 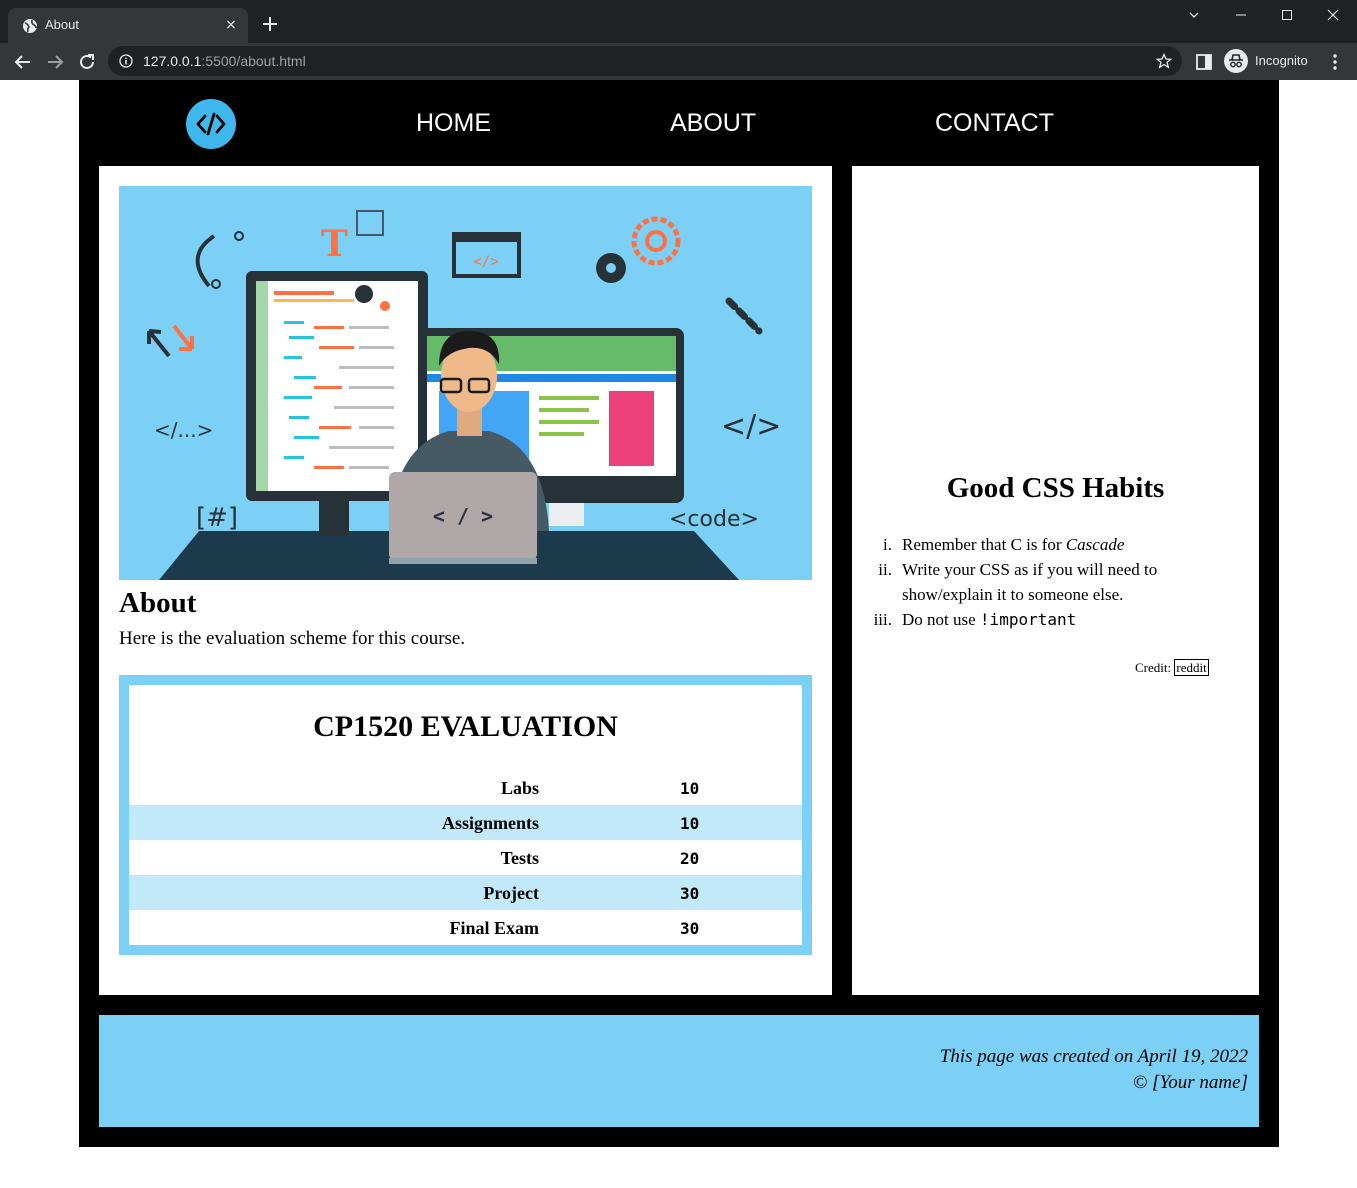 I want to click on list-text: Do not use !important, so click(x=1047, y=619).